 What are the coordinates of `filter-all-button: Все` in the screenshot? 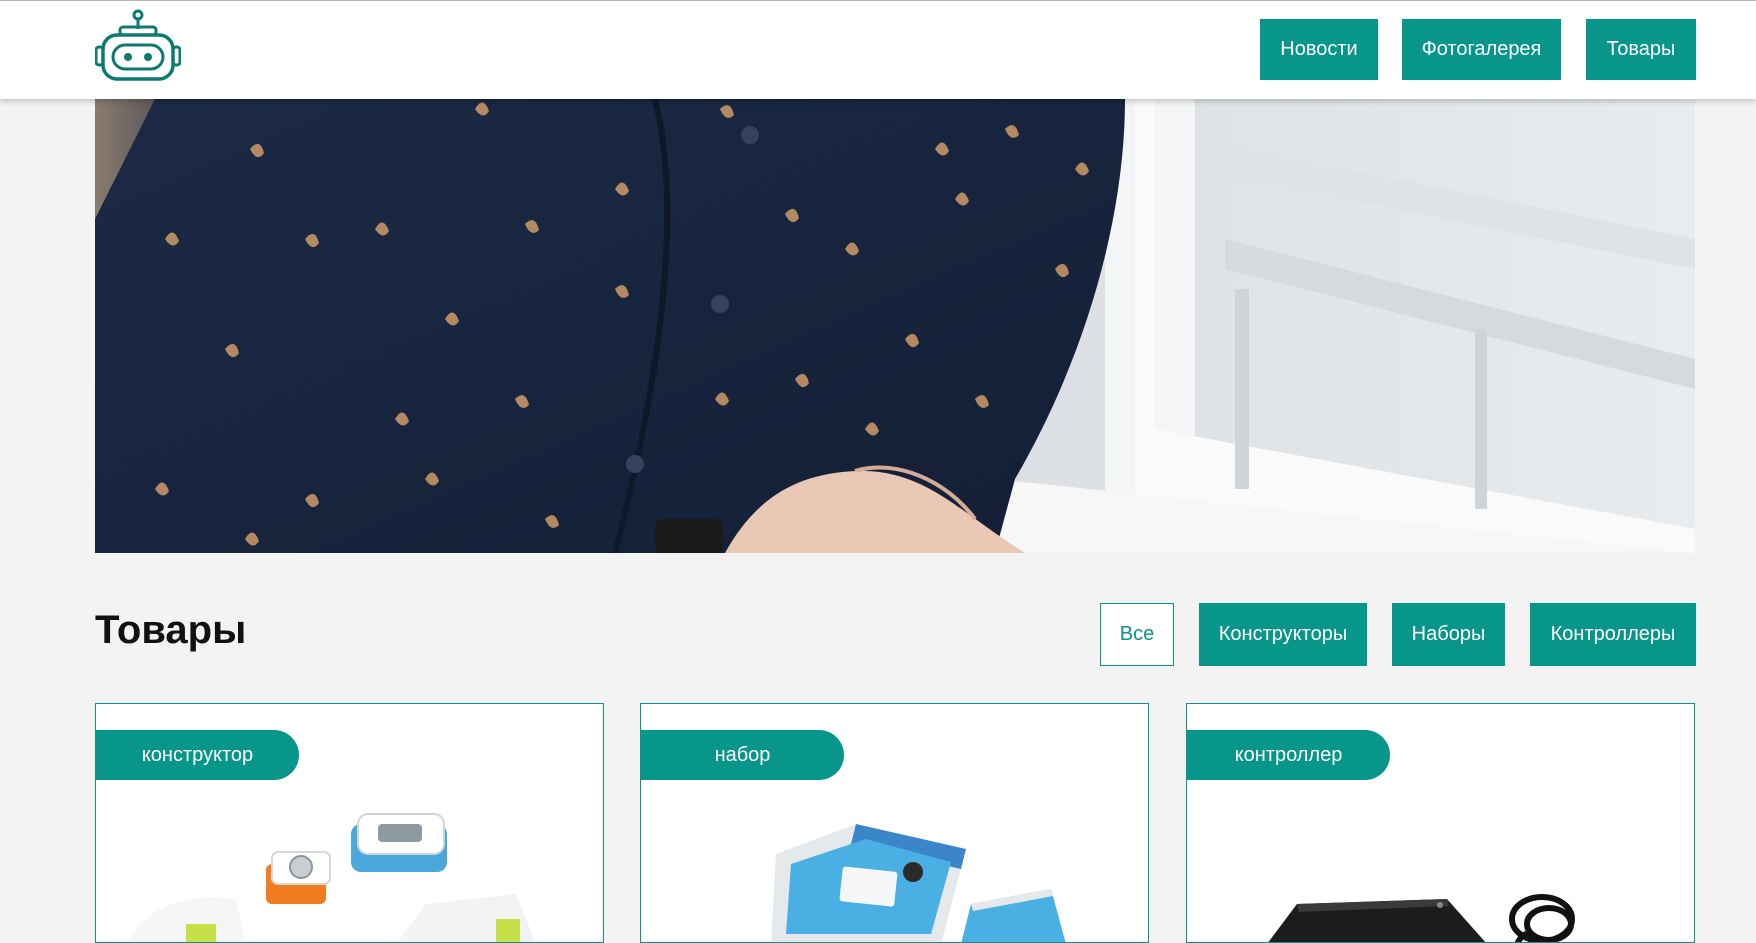 It's located at (1137, 634).